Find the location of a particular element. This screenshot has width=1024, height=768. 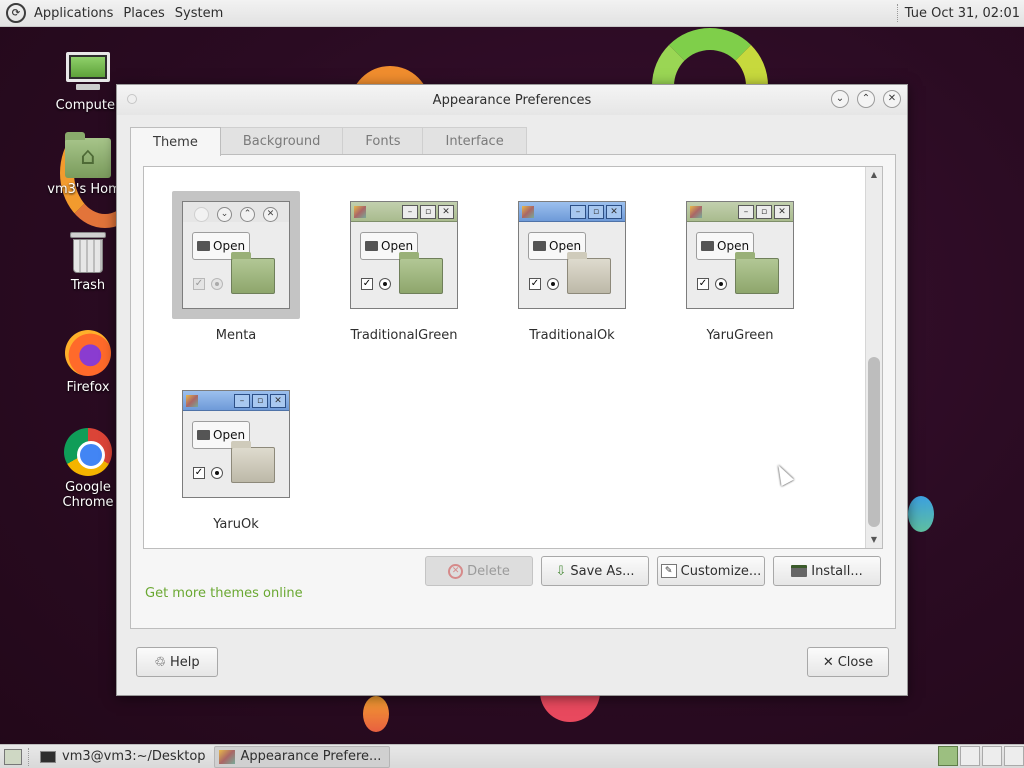

delete-icon: ✕ is located at coordinates (456, 571).